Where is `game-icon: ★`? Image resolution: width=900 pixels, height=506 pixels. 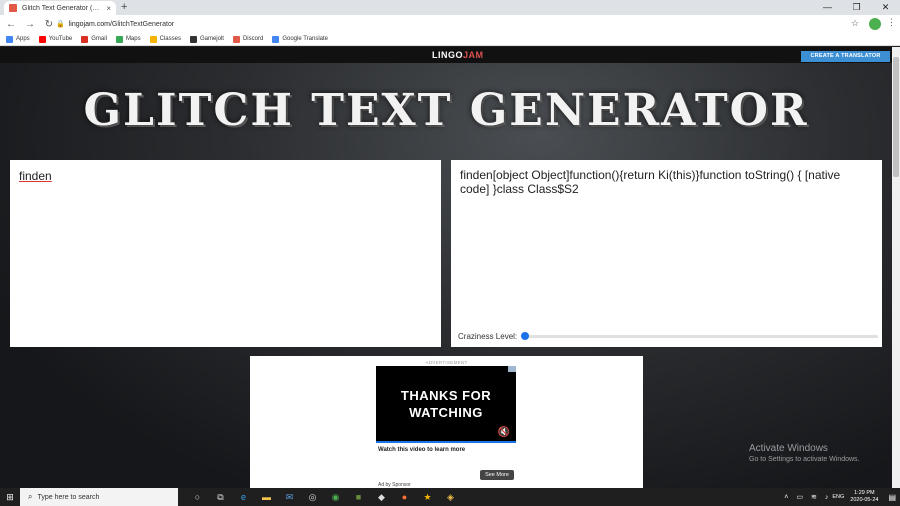 game-icon: ★ is located at coordinates (427, 497).